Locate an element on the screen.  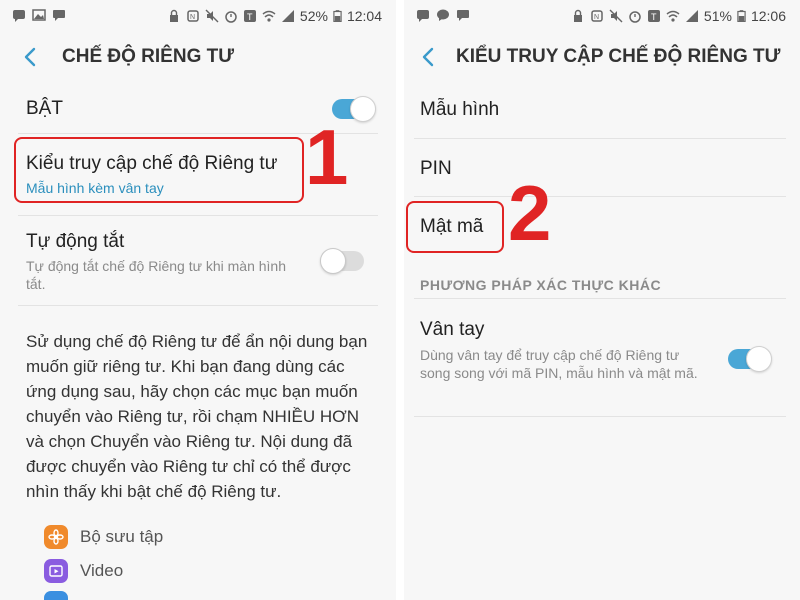
app-label: Video is located at coordinates (102, 570).